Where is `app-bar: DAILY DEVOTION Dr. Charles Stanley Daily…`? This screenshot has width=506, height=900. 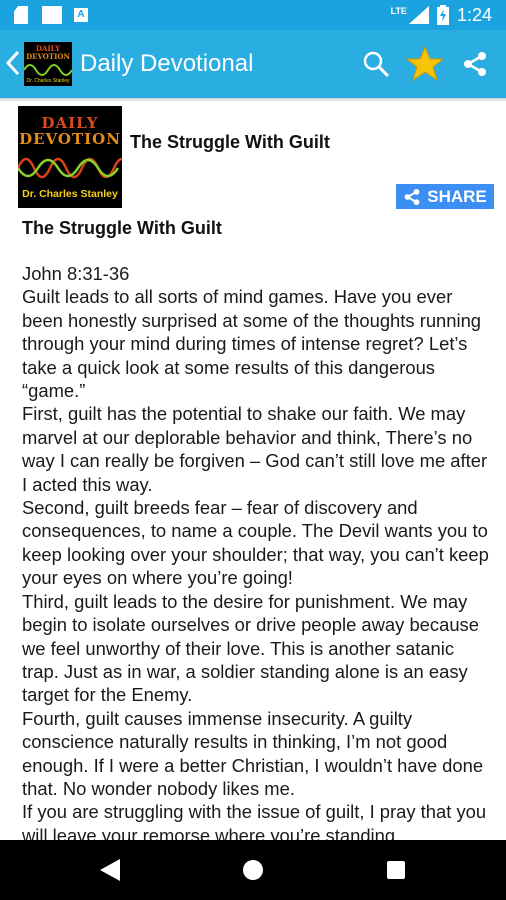 app-bar: DAILY DEVOTION Dr. Charles Stanley Daily… is located at coordinates (253, 64).